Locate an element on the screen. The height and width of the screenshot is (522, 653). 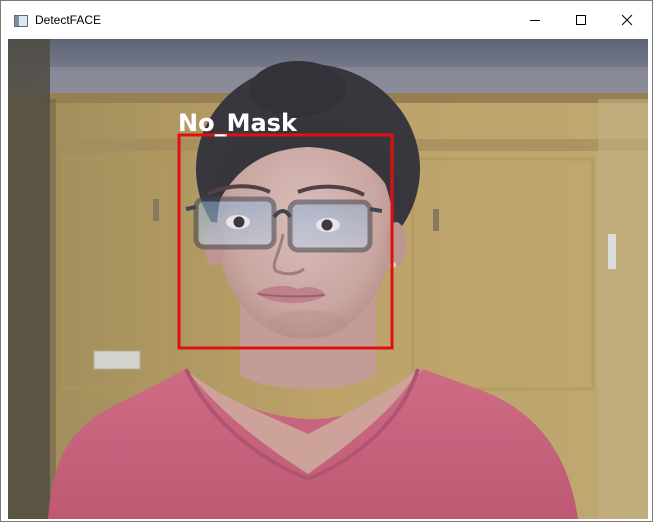
maximize-icon is located at coordinates (581, 20).